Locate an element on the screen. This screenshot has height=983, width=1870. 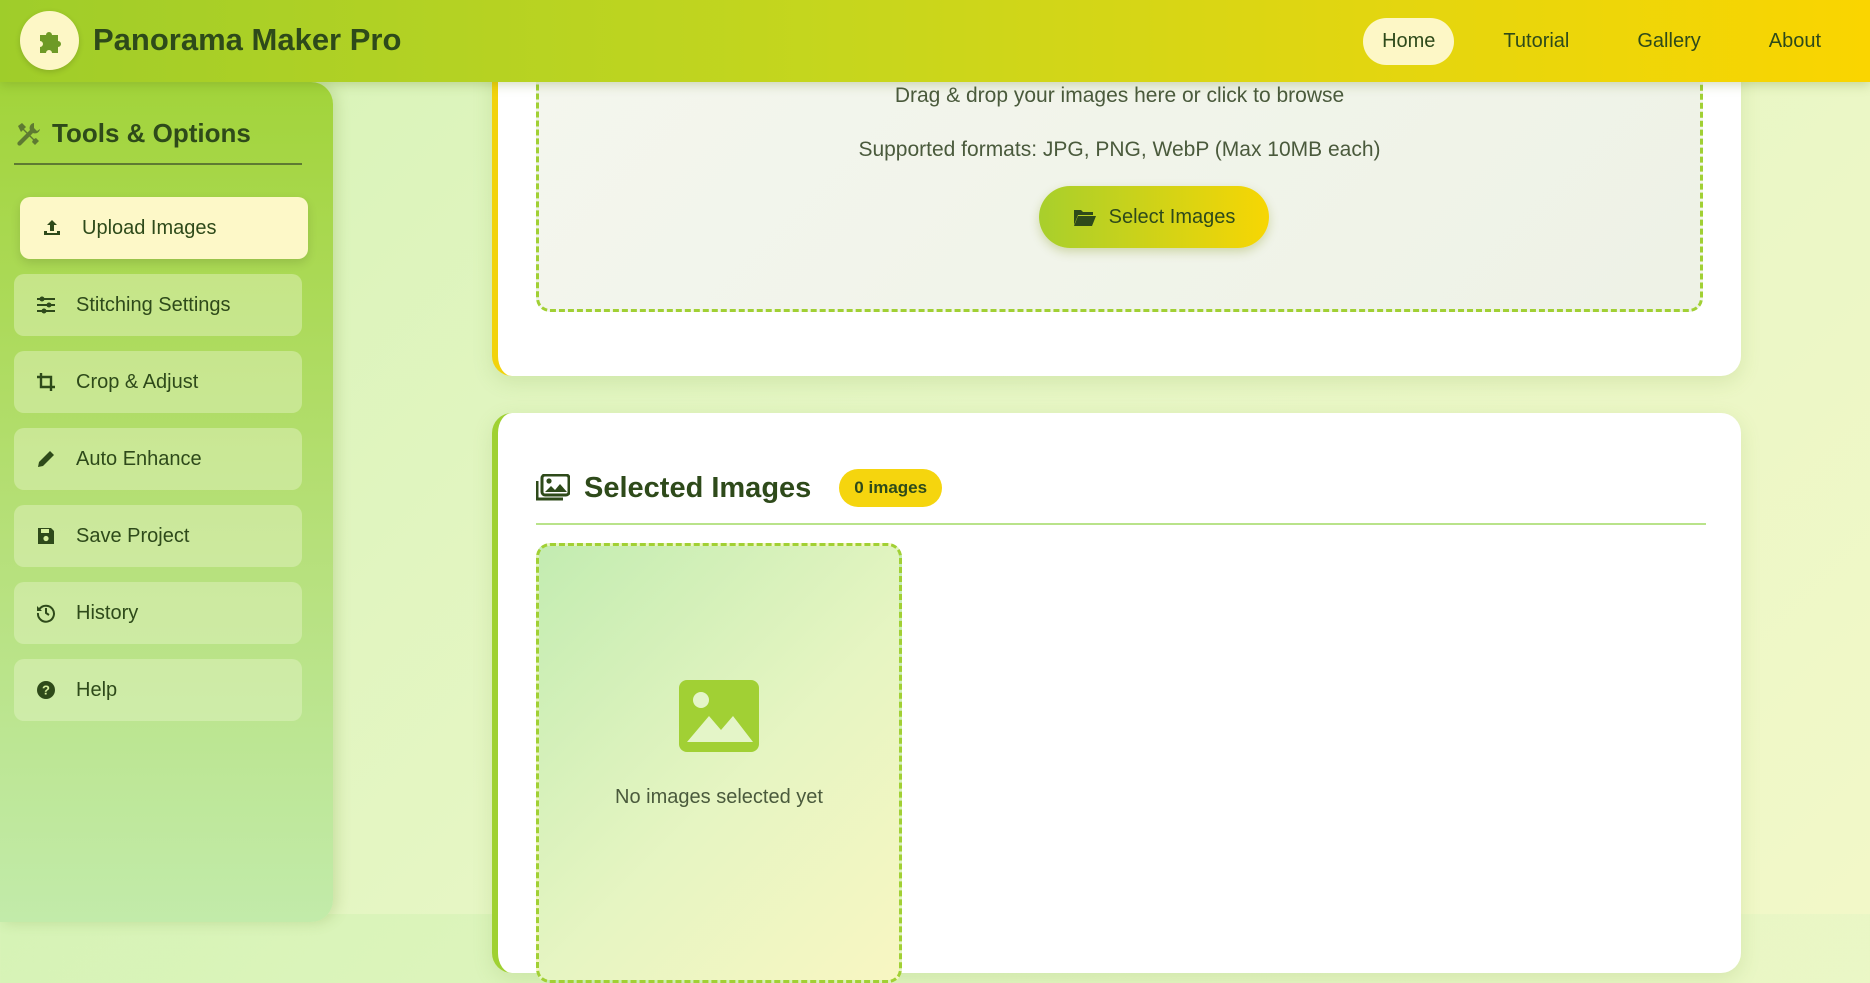
sidebar-item-label: Save Project is located at coordinates (133, 535).